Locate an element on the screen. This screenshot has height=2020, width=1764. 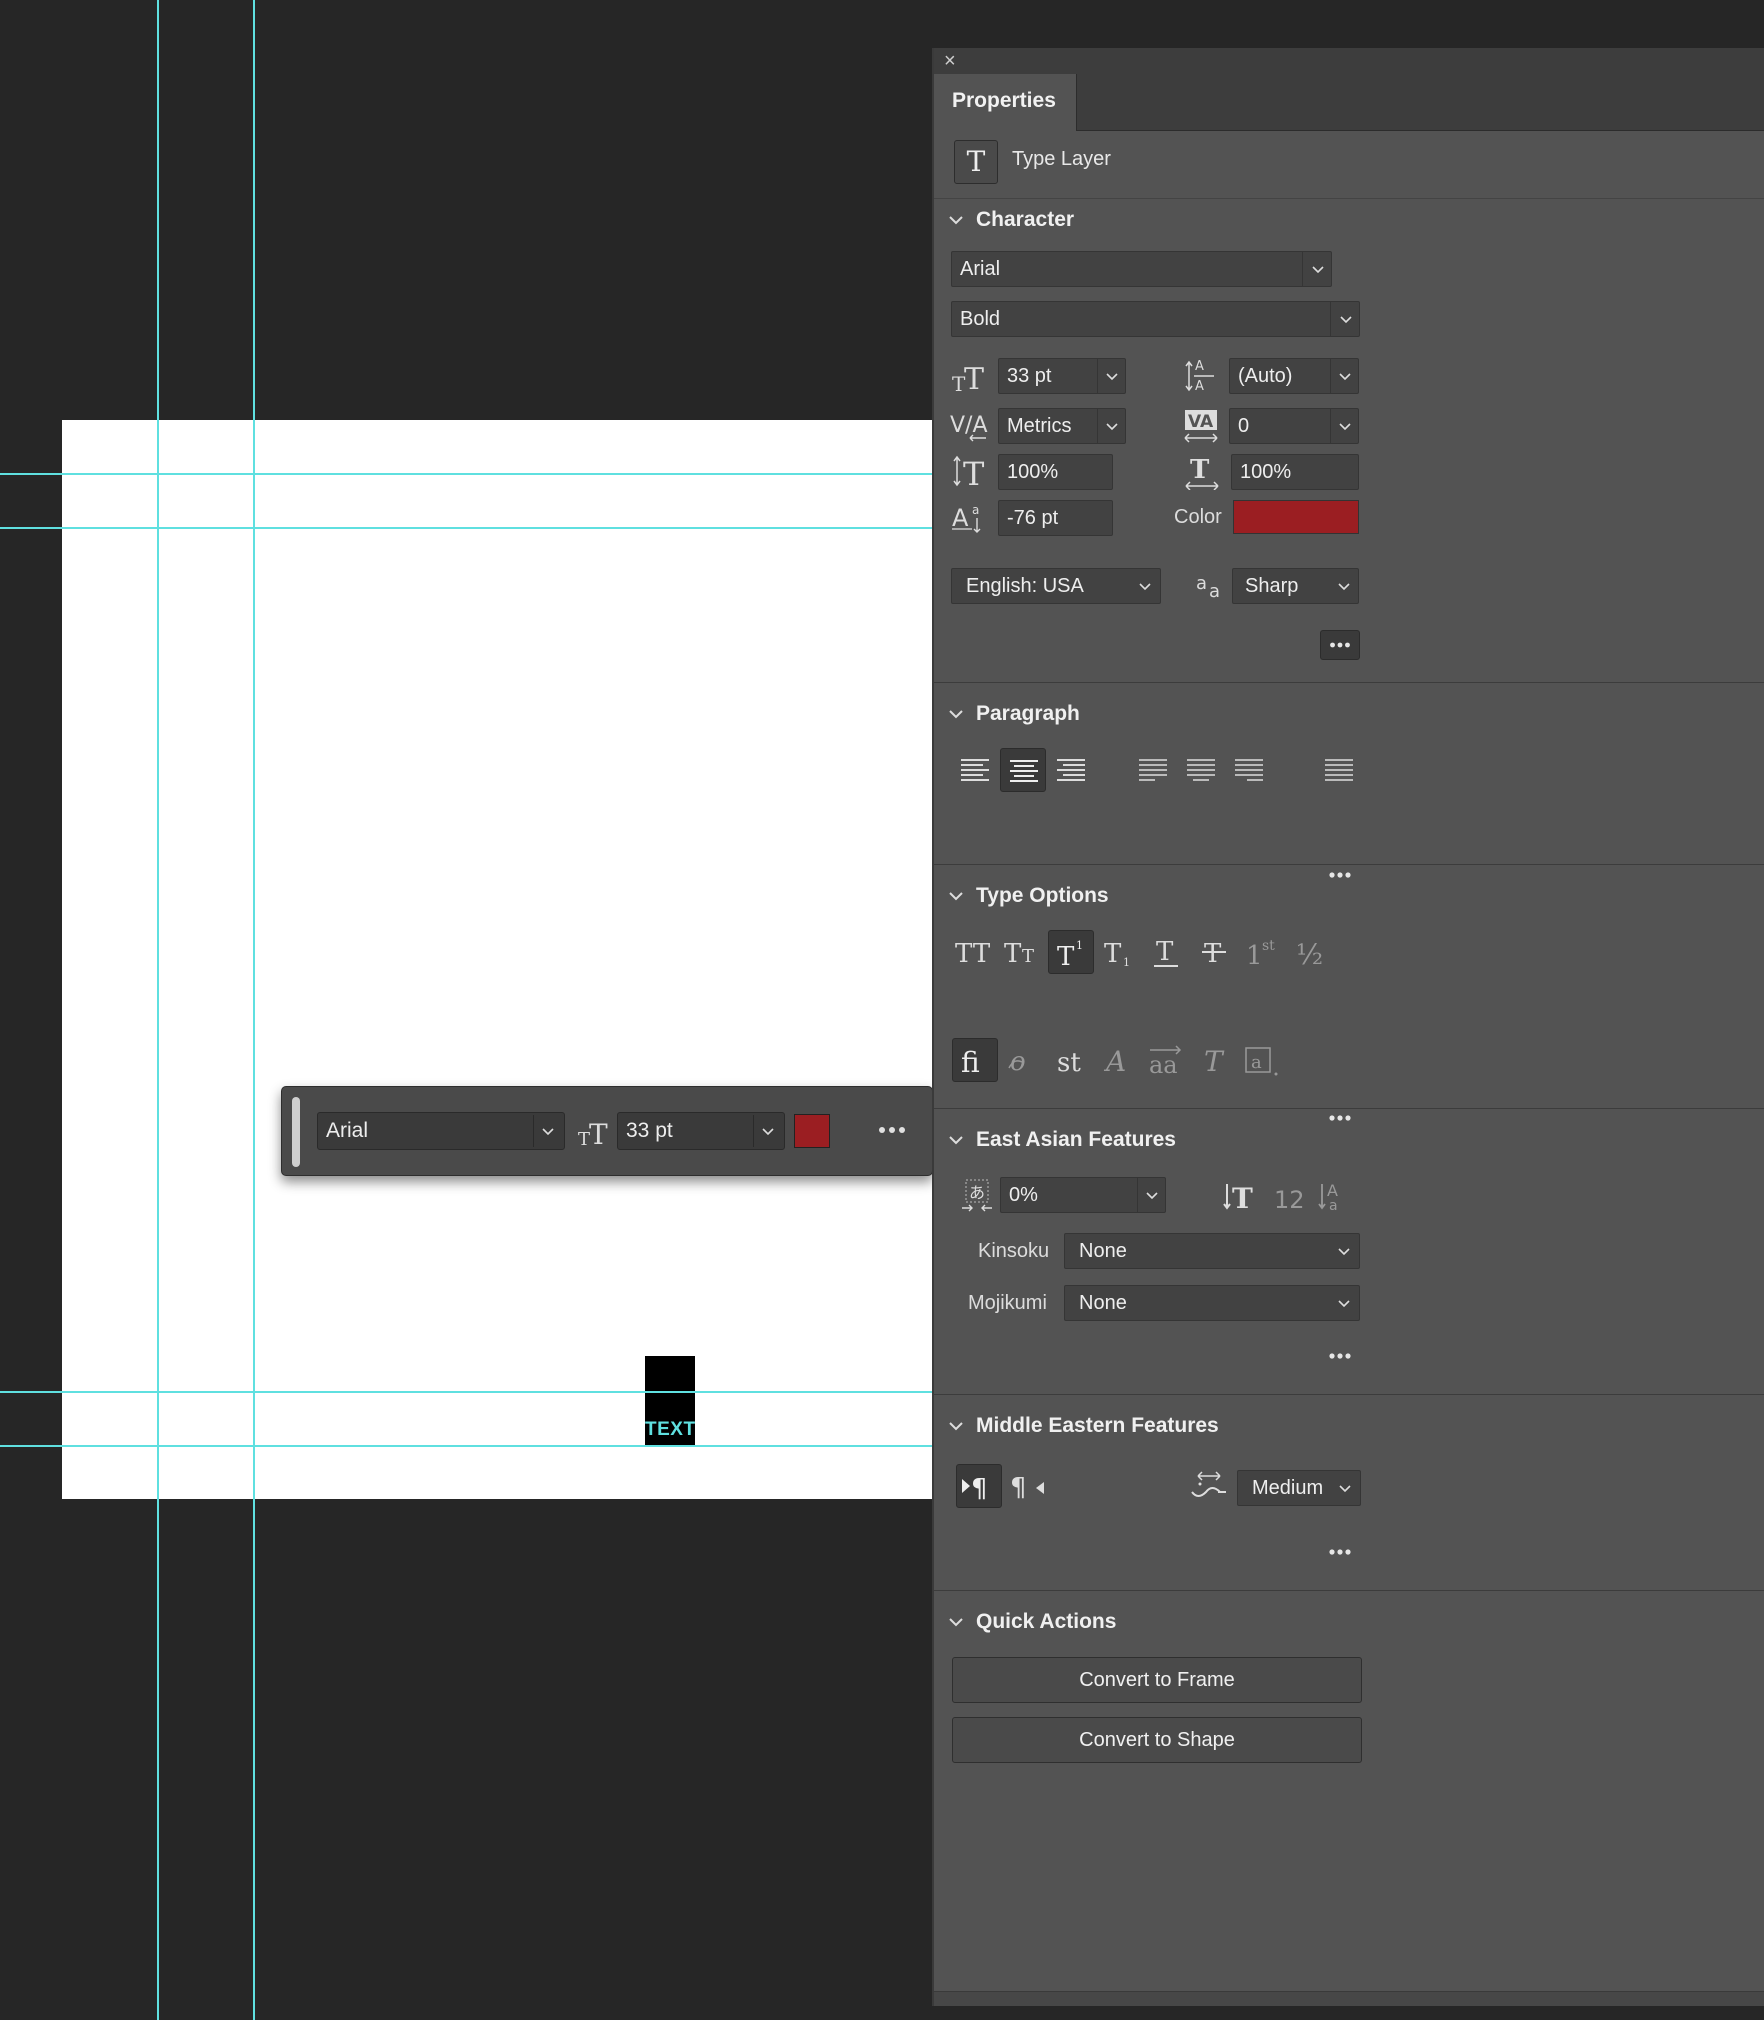
mojikumi-select: None is located at coordinates (1212, 1303).